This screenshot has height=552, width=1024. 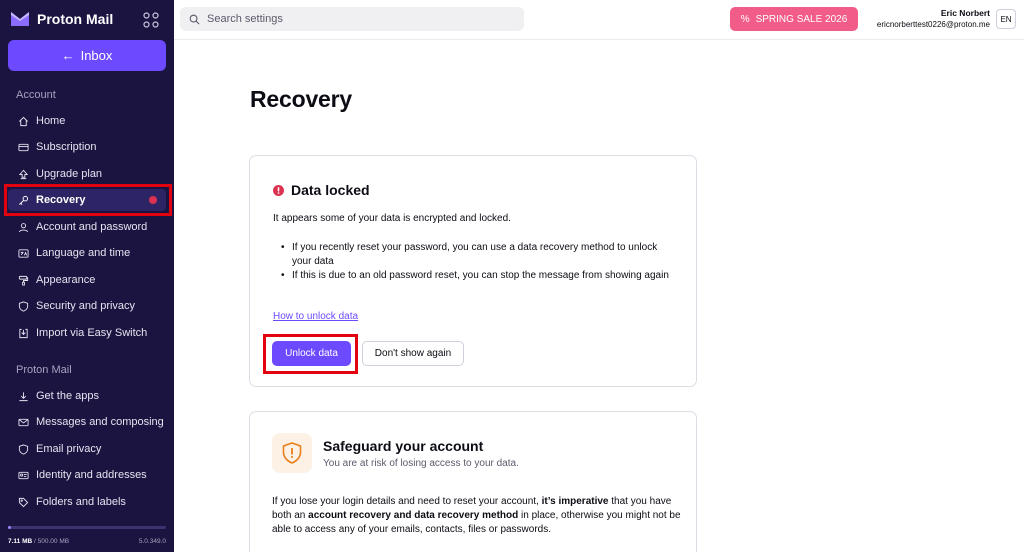 I want to click on sidebar-item-language-and-time: Language and time, so click(x=87, y=253).